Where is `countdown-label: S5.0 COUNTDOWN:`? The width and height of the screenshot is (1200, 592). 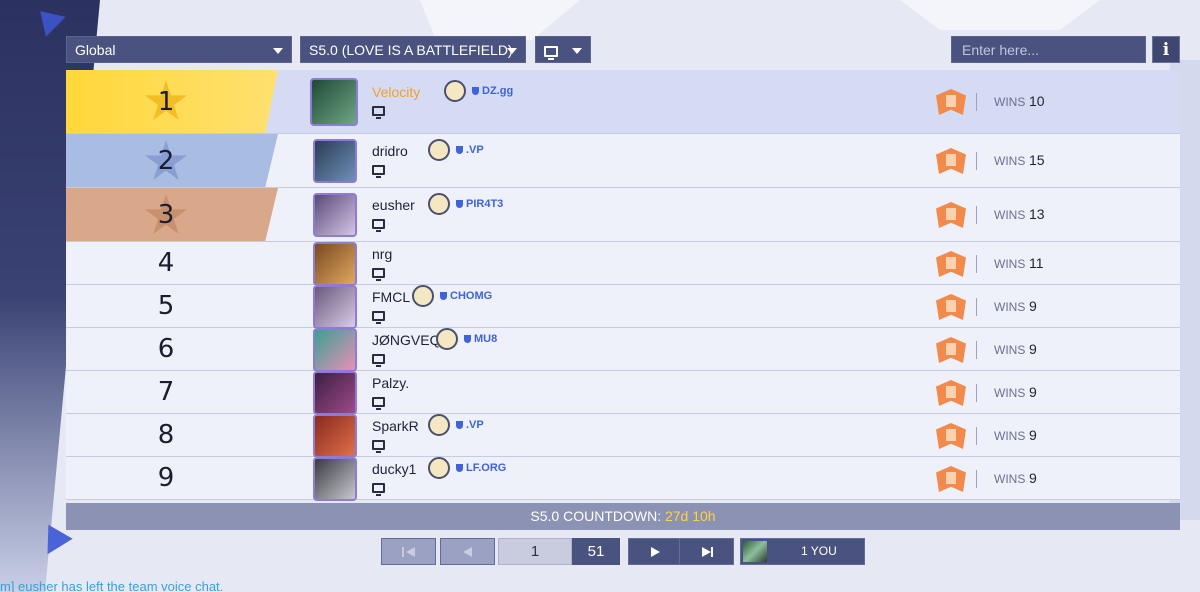
countdown-label: S5.0 COUNTDOWN: is located at coordinates (596, 516).